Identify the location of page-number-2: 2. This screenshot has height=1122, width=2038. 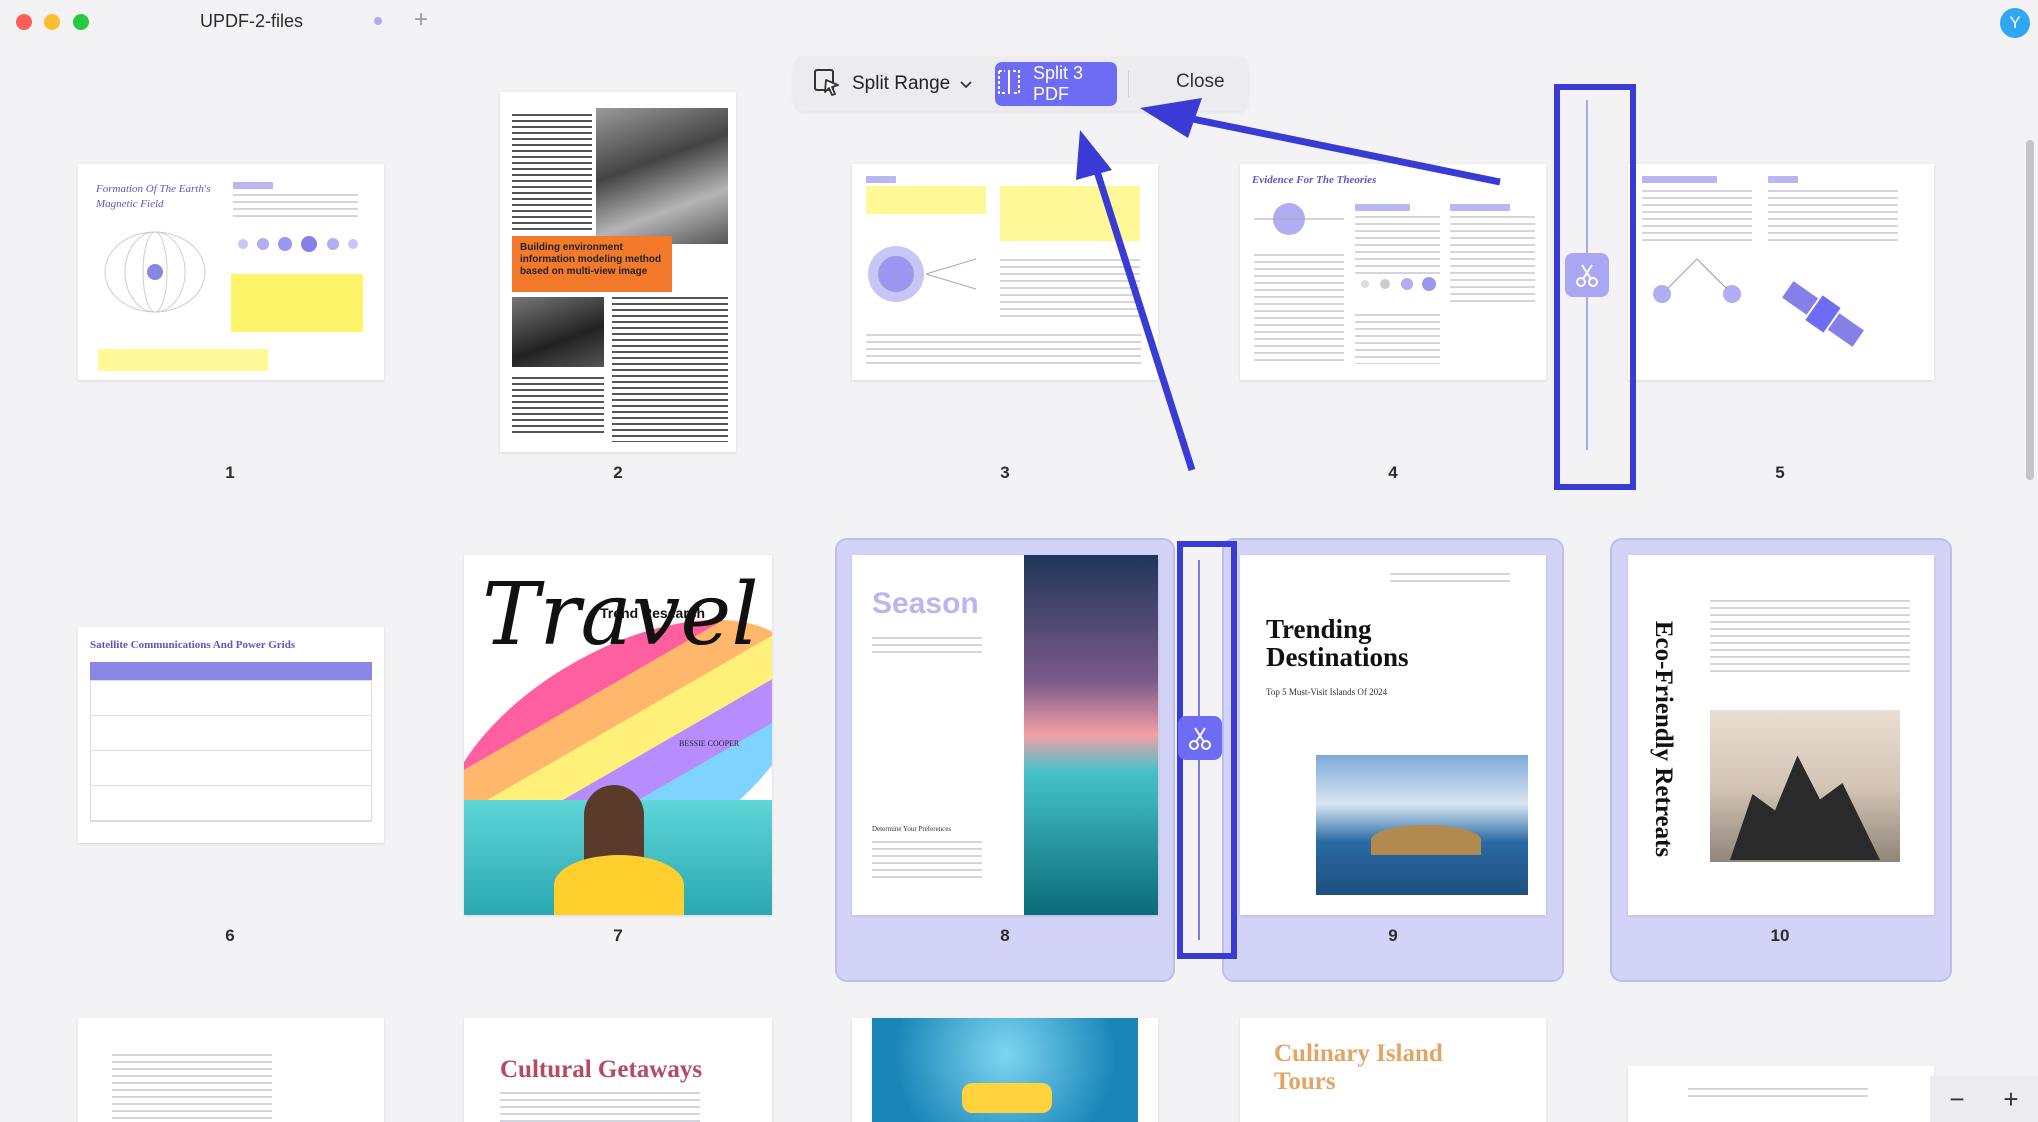
(618, 472).